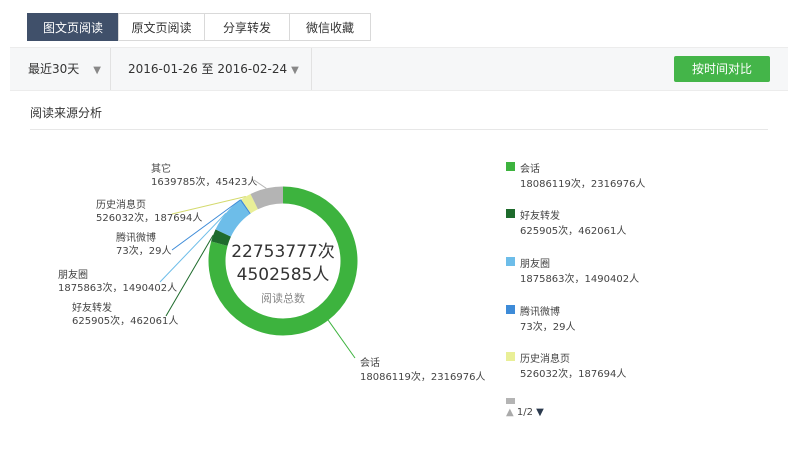 Image resolution: width=800 pixels, height=463 pixels. What do you see at coordinates (283, 298) in the screenshot?
I see `center-label: 阅读总数` at bounding box center [283, 298].